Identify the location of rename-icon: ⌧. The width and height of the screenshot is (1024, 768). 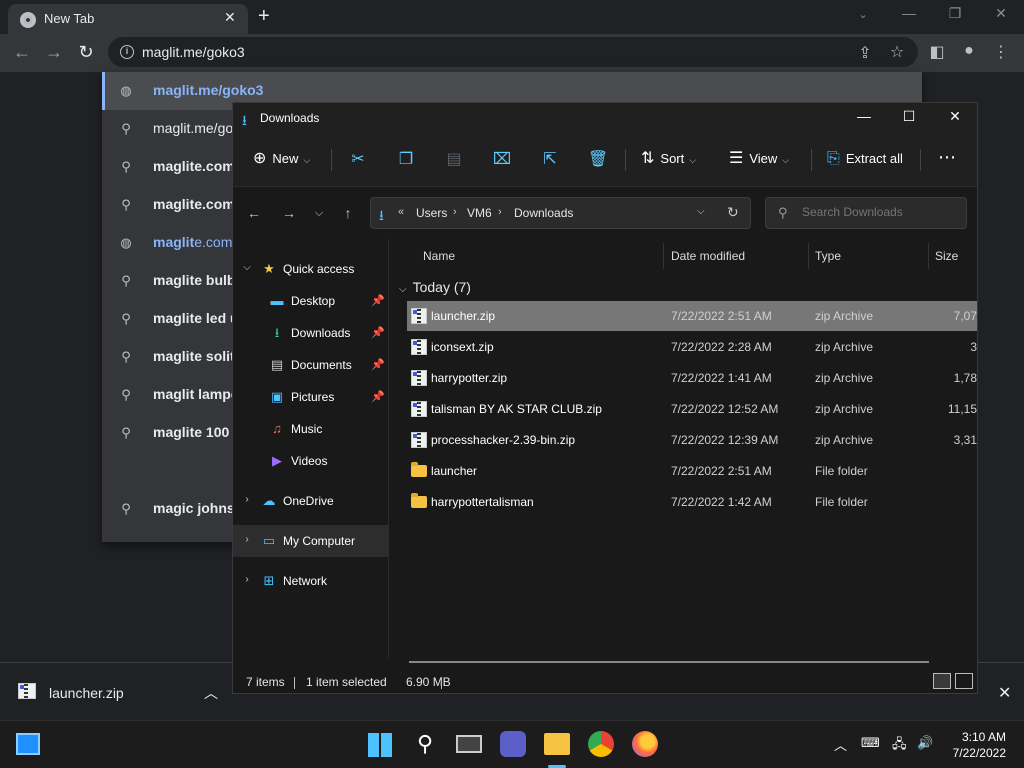
(502, 159).